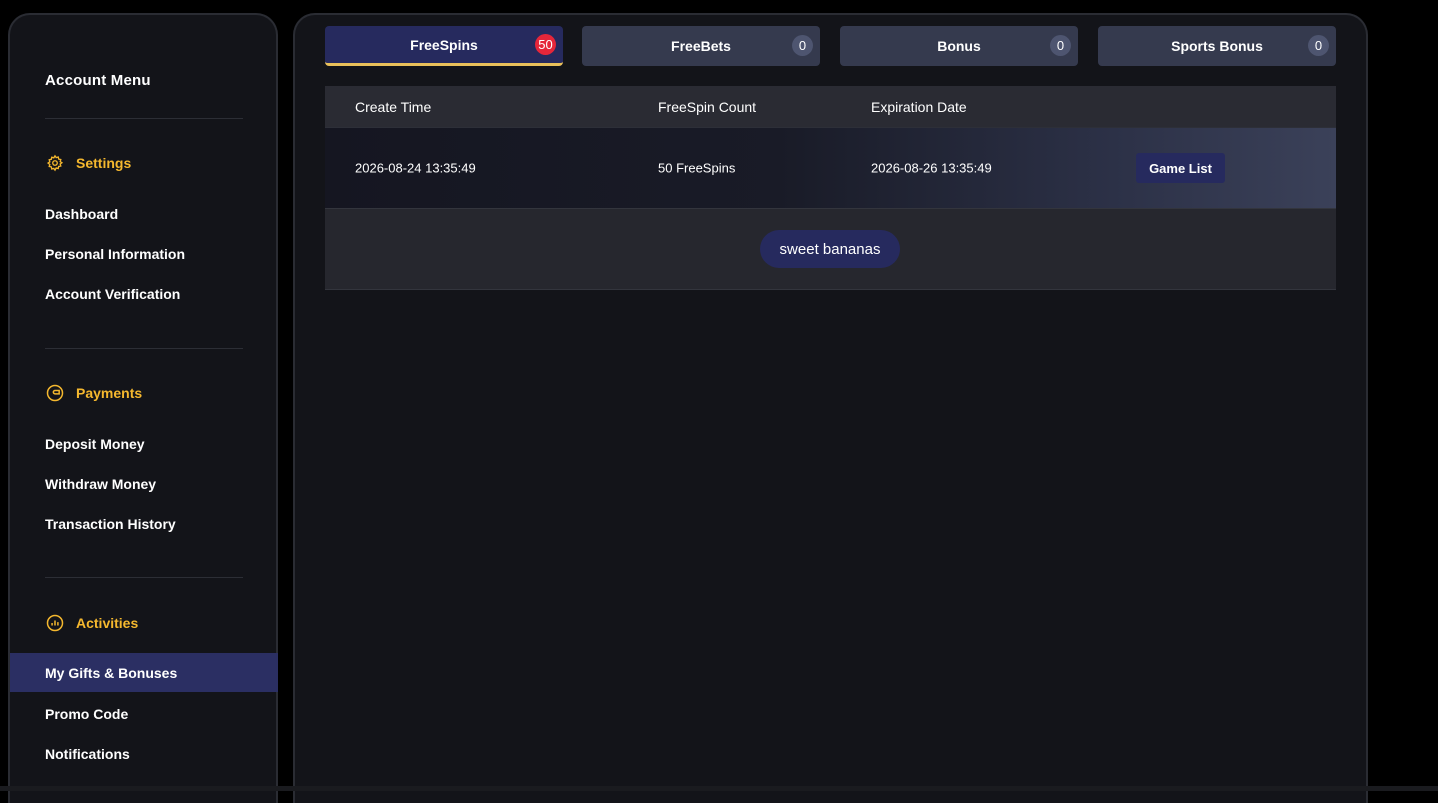 This screenshot has height=803, width=1438. I want to click on sidebar-item-account-verification: Account Verification, so click(144, 293).